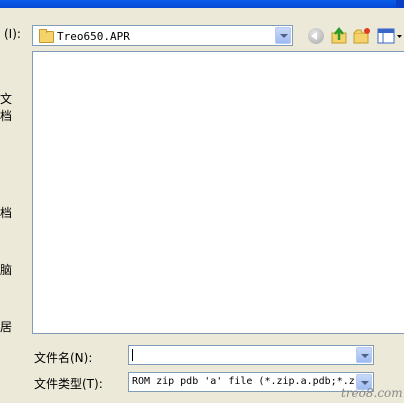 This screenshot has width=404, height=403. I want to click on view-menu-button, so click(390, 36).